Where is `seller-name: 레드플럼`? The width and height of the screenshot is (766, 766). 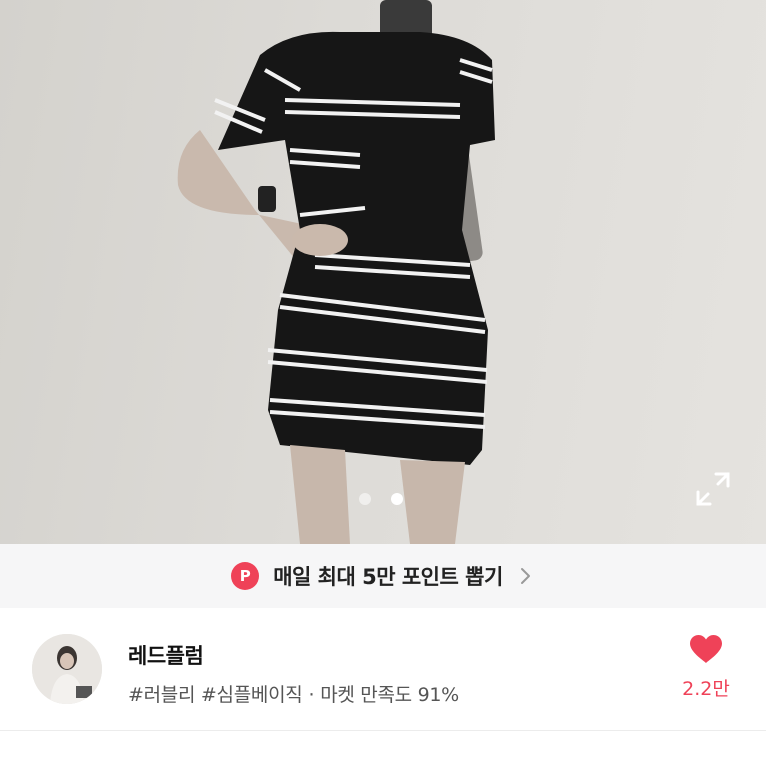
seller-name: 레드플럼 is located at coordinates (166, 655).